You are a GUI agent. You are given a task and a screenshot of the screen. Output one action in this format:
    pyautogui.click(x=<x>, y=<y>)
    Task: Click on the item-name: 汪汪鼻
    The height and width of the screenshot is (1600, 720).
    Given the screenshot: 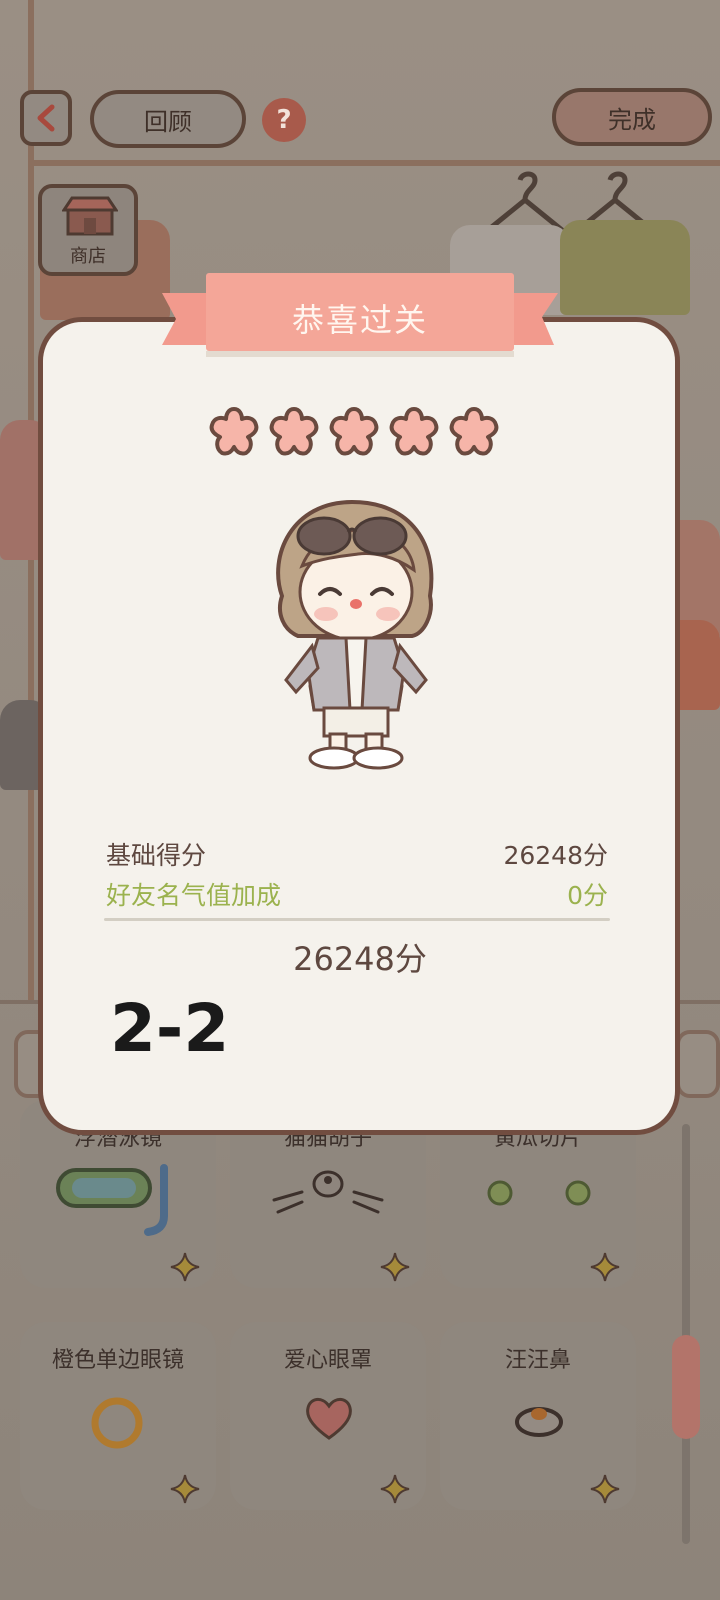 What is the action you would take?
    pyautogui.click(x=537, y=1360)
    